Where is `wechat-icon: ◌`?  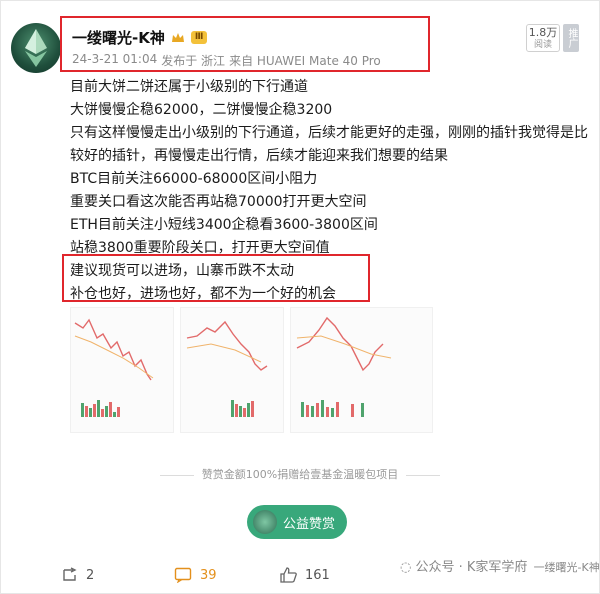 wechat-icon: ◌ is located at coordinates (406, 567).